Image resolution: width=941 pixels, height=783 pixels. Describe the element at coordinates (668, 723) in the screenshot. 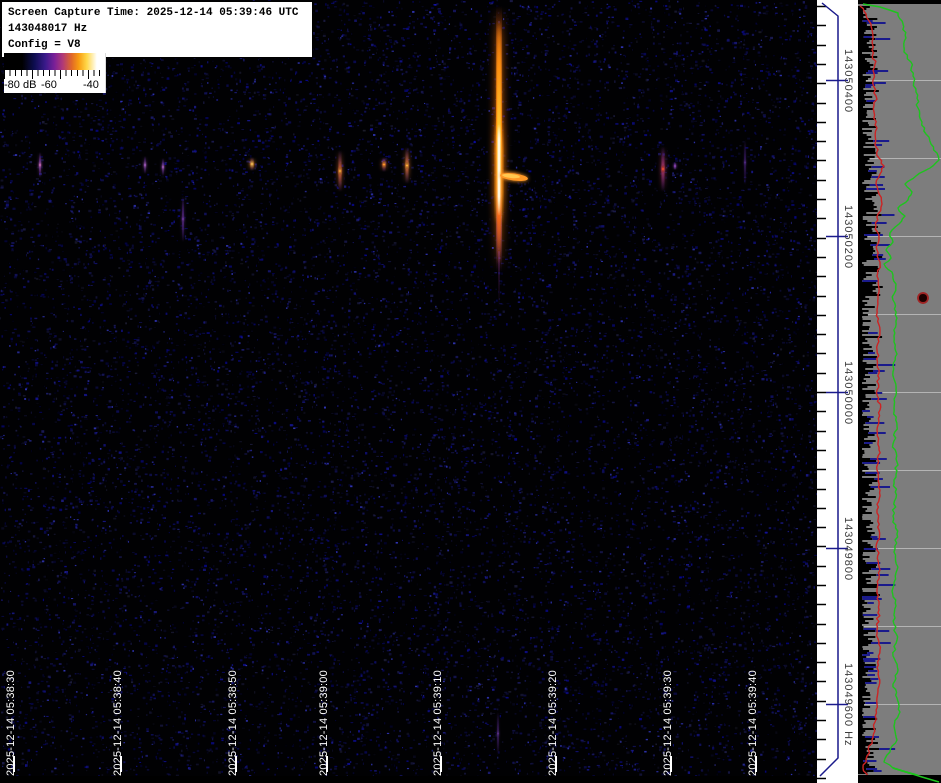

I see `time-axis-label: 2025-12-14 05:39:30` at that location.